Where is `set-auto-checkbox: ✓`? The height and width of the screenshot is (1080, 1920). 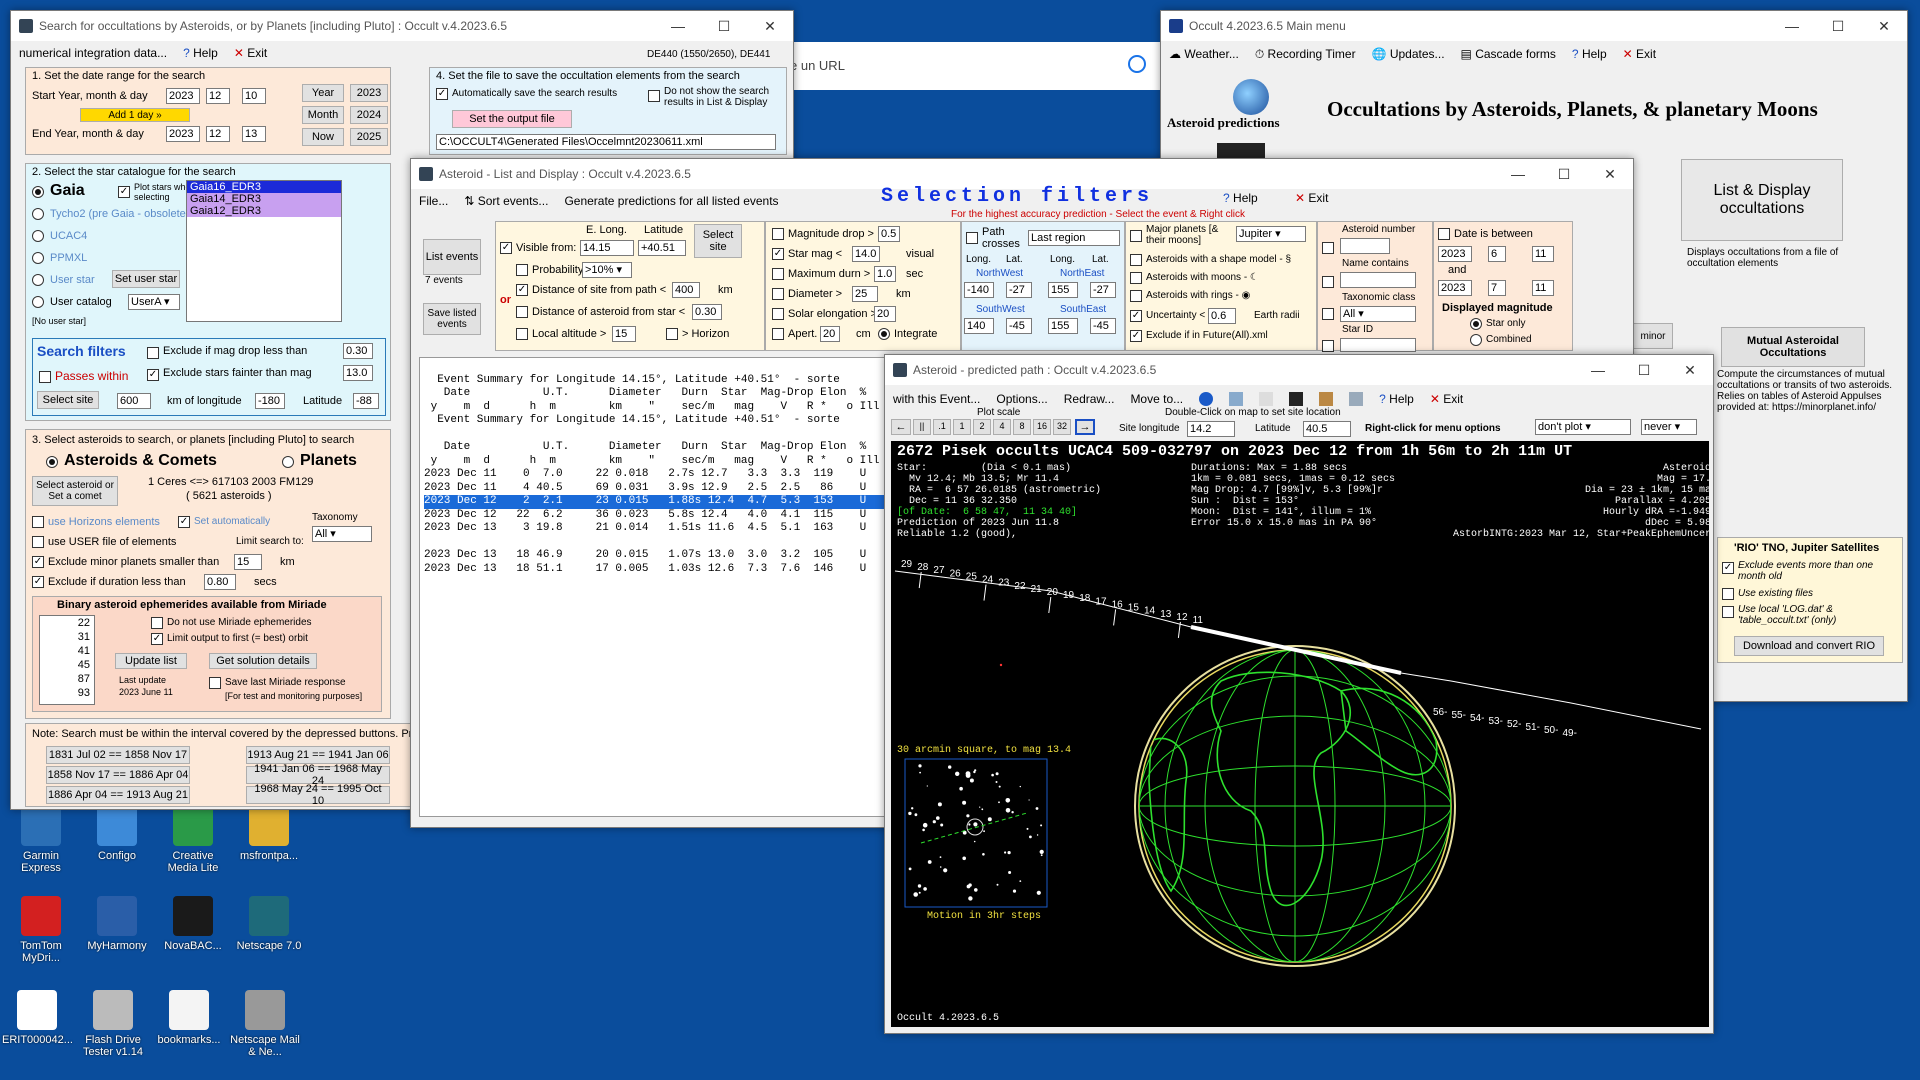
set-auto-checkbox: ✓ is located at coordinates (184, 522).